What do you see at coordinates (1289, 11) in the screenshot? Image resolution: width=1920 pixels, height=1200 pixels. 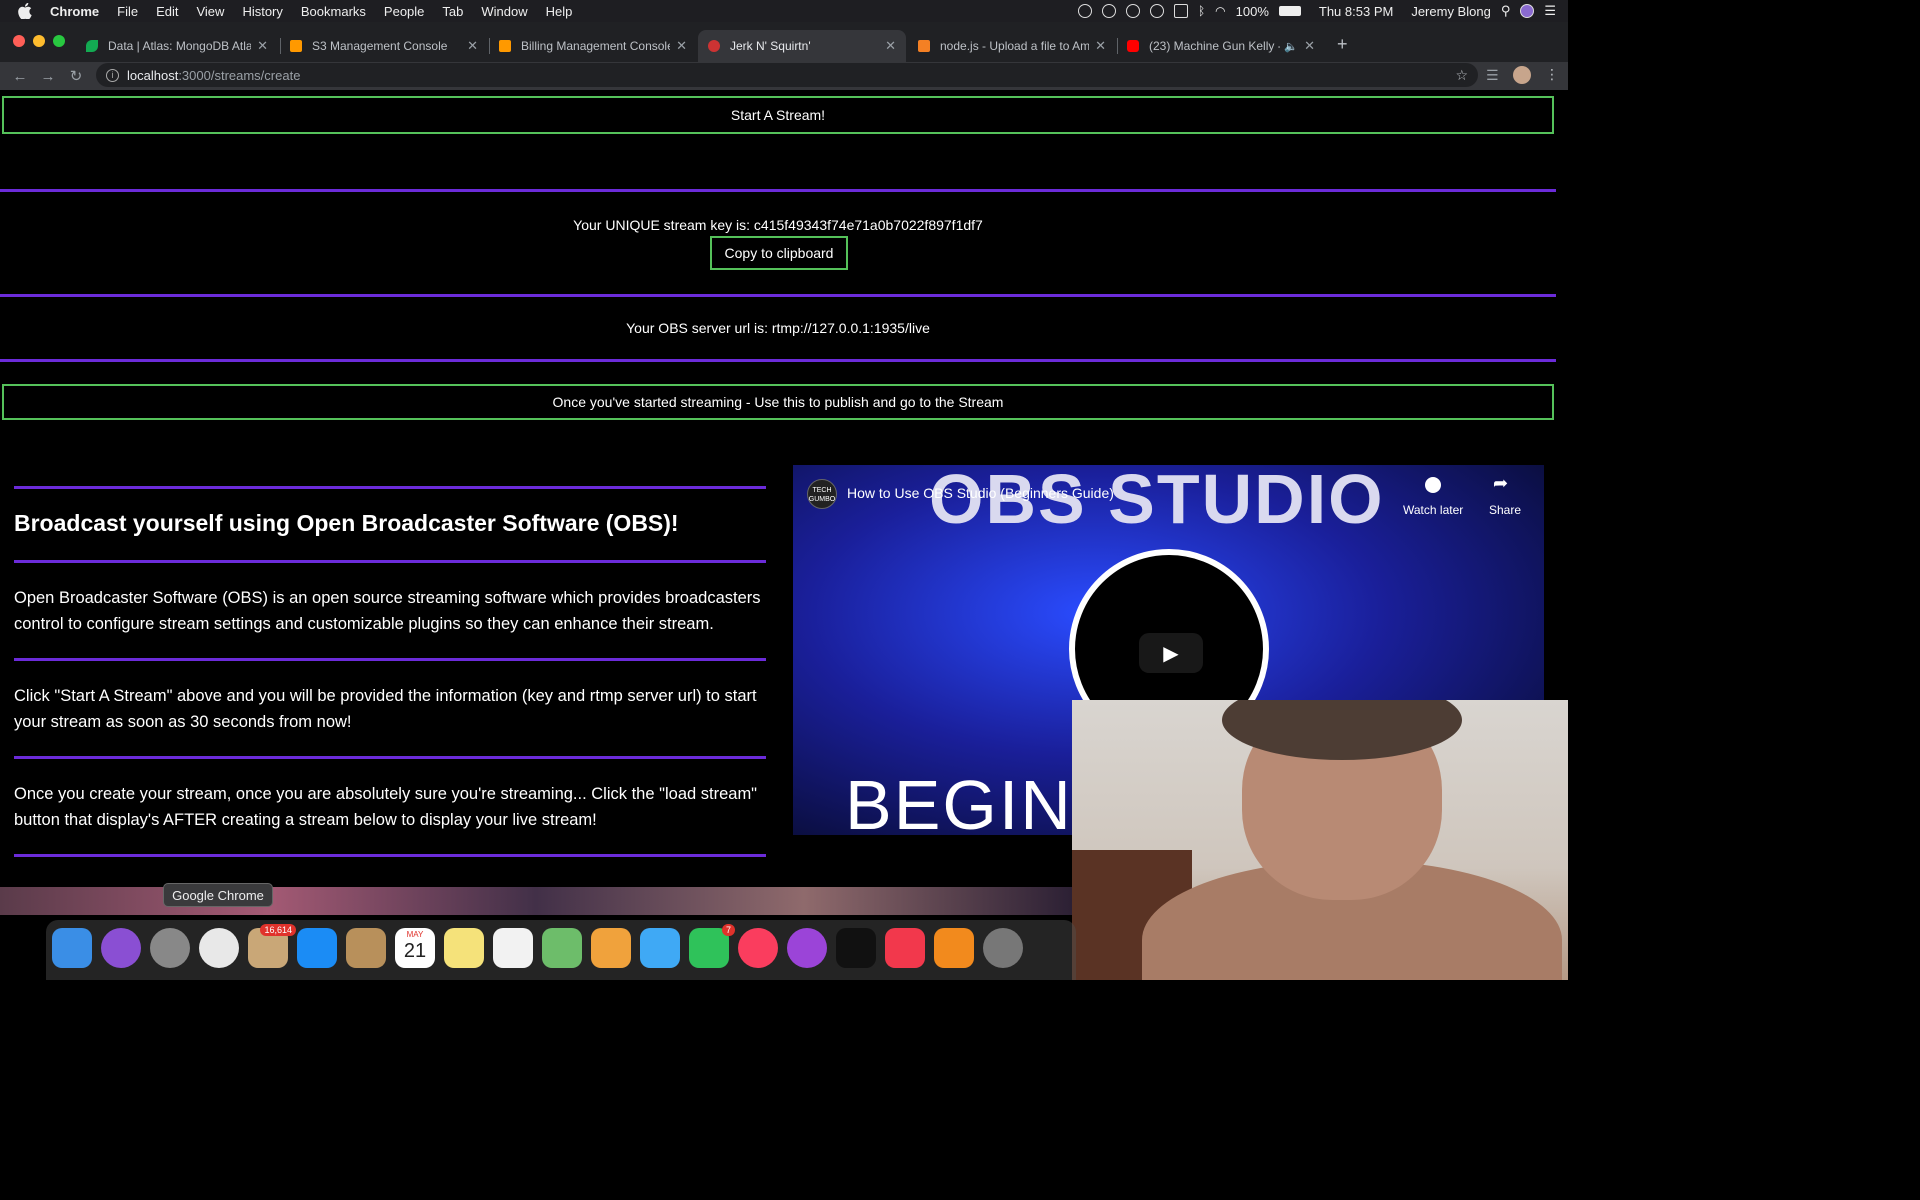 I see `battery-icon` at bounding box center [1289, 11].